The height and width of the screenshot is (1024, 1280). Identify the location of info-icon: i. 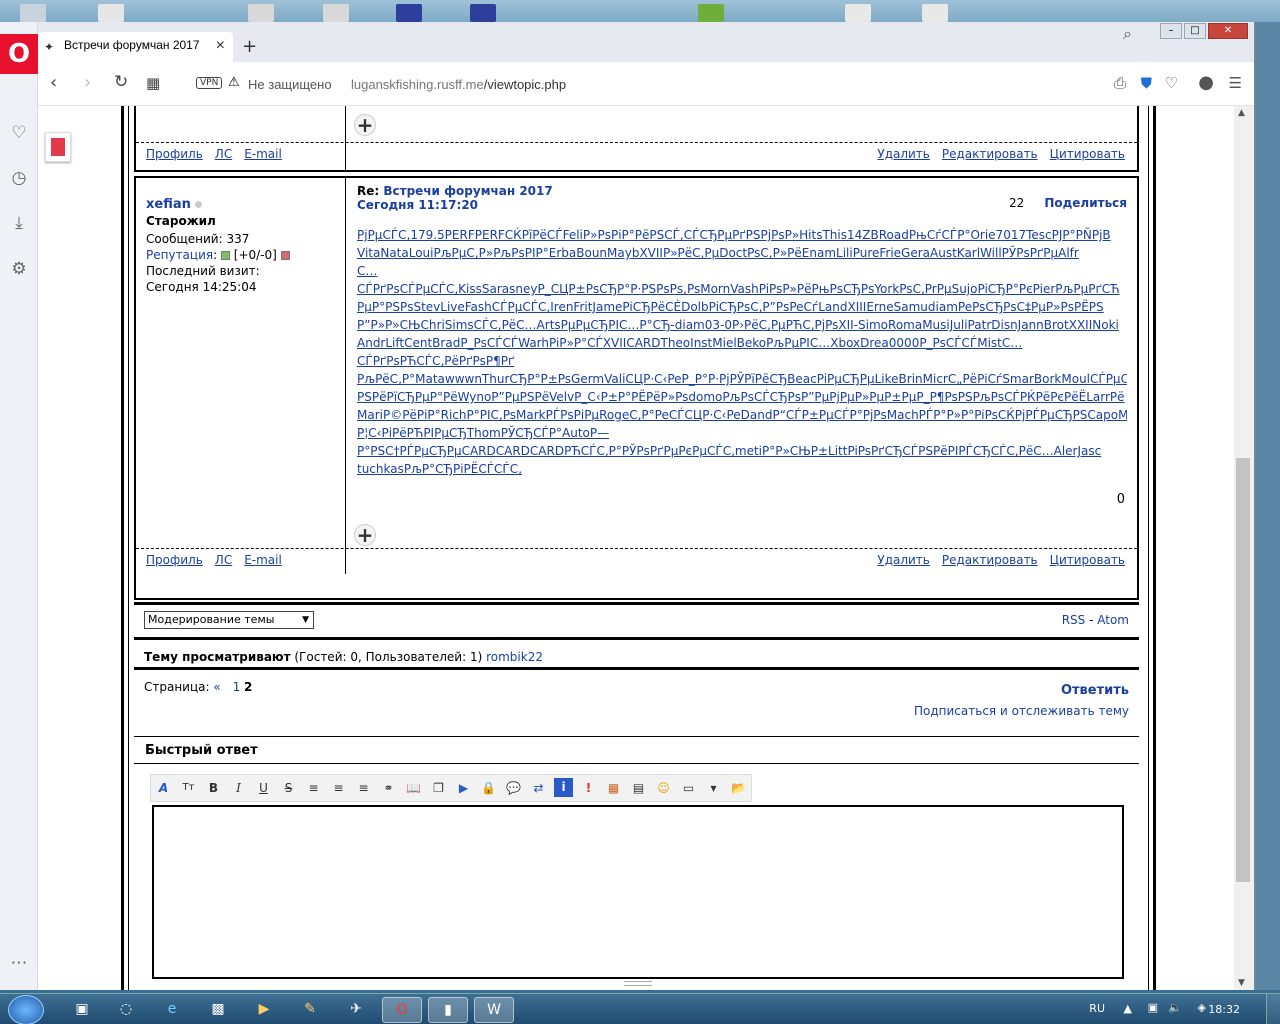
(563, 787).